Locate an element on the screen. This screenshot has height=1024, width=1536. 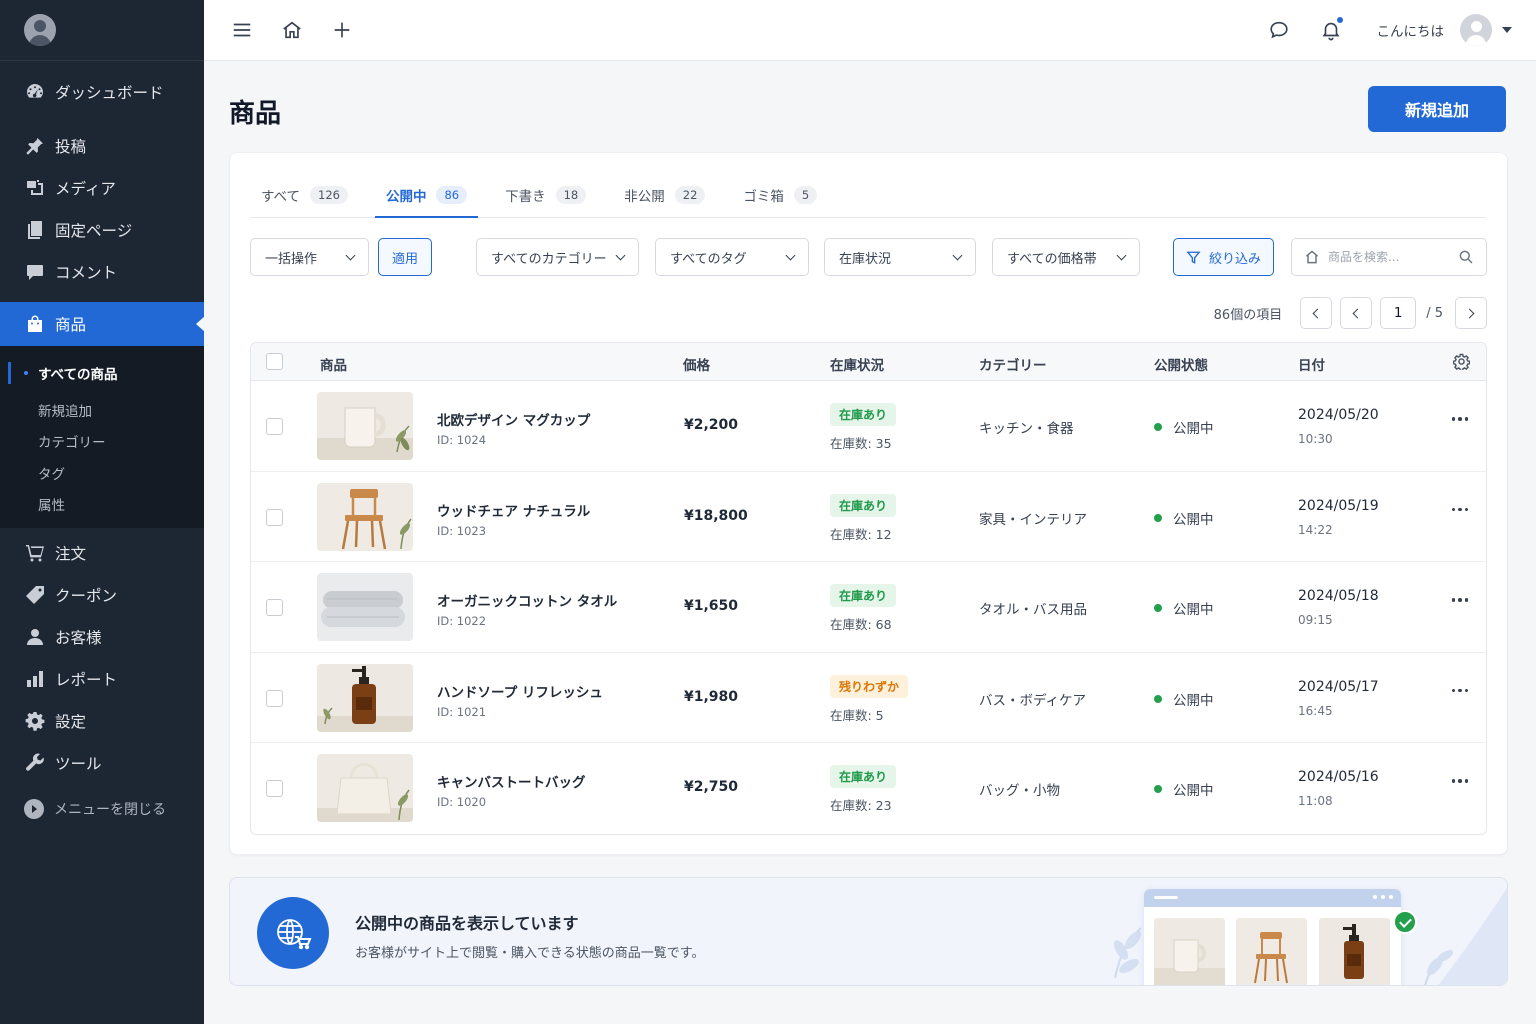
sidebar-item-products: 商品 is located at coordinates (102, 324).